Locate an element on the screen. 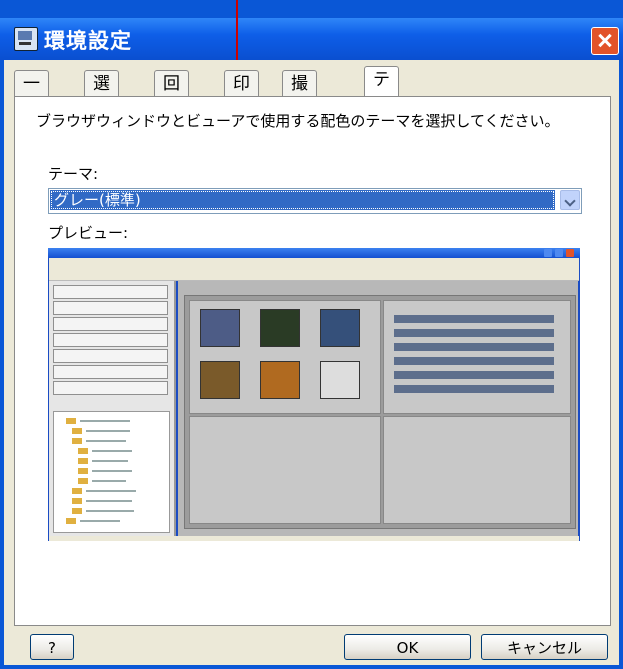 The height and width of the screenshot is (669, 623). window-title: 環境設定 is located at coordinates (88, 41).